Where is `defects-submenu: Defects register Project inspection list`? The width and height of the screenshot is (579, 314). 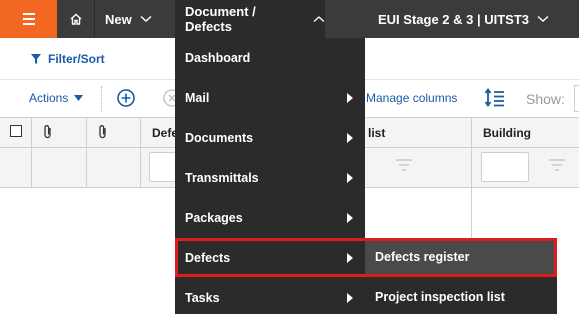
defects-submenu: Defects register Project inspection list is located at coordinates (461, 276).